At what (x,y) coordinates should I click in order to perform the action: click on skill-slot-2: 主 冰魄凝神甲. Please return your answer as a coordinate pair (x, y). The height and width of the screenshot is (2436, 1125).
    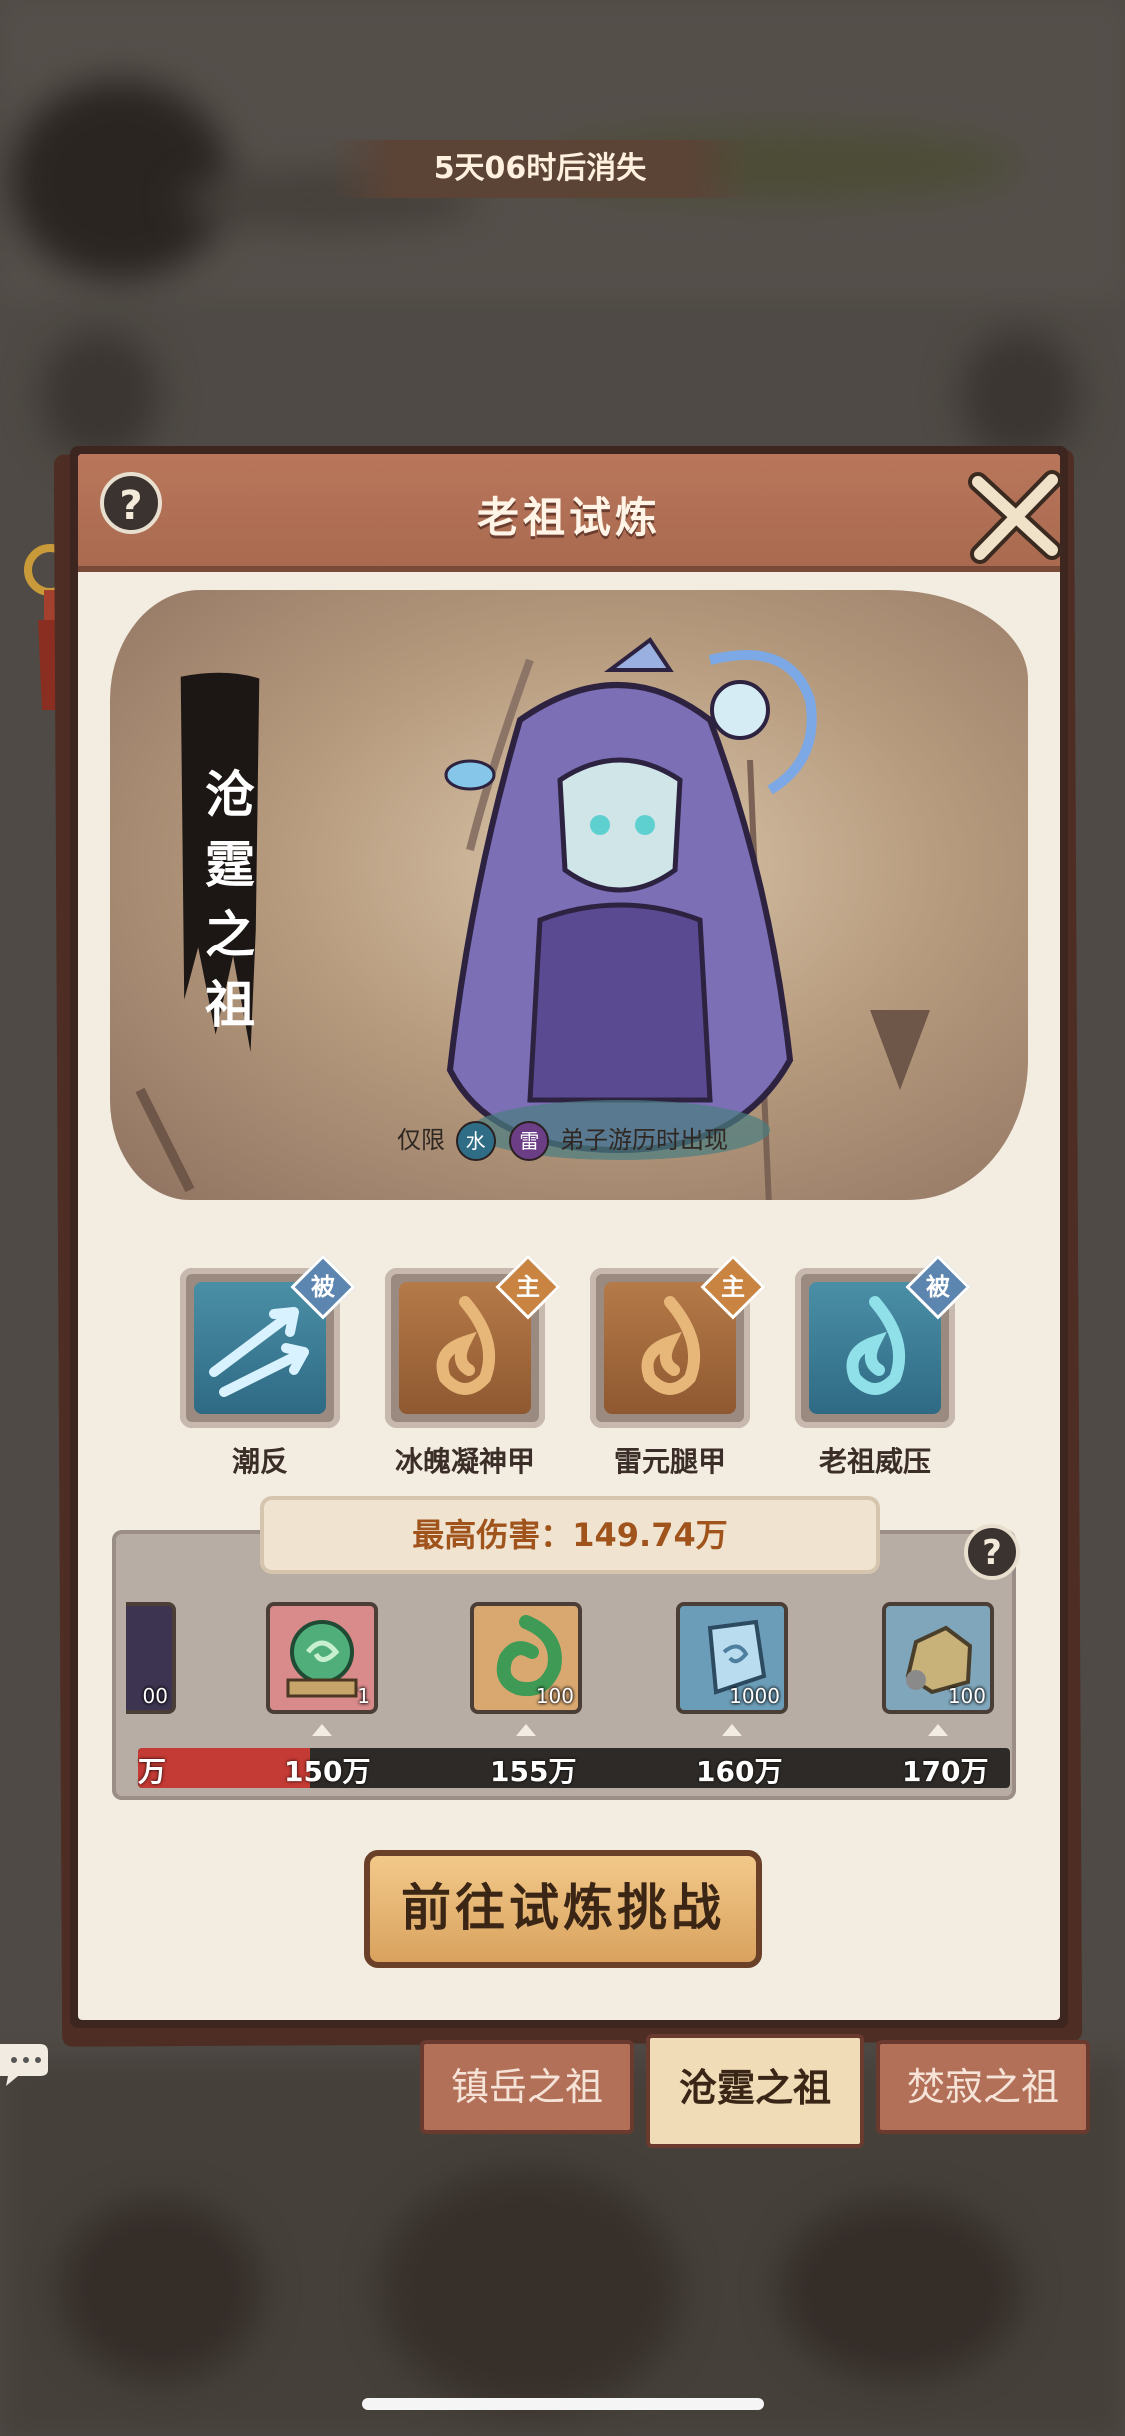
    Looking at the image, I should click on (473, 1367).